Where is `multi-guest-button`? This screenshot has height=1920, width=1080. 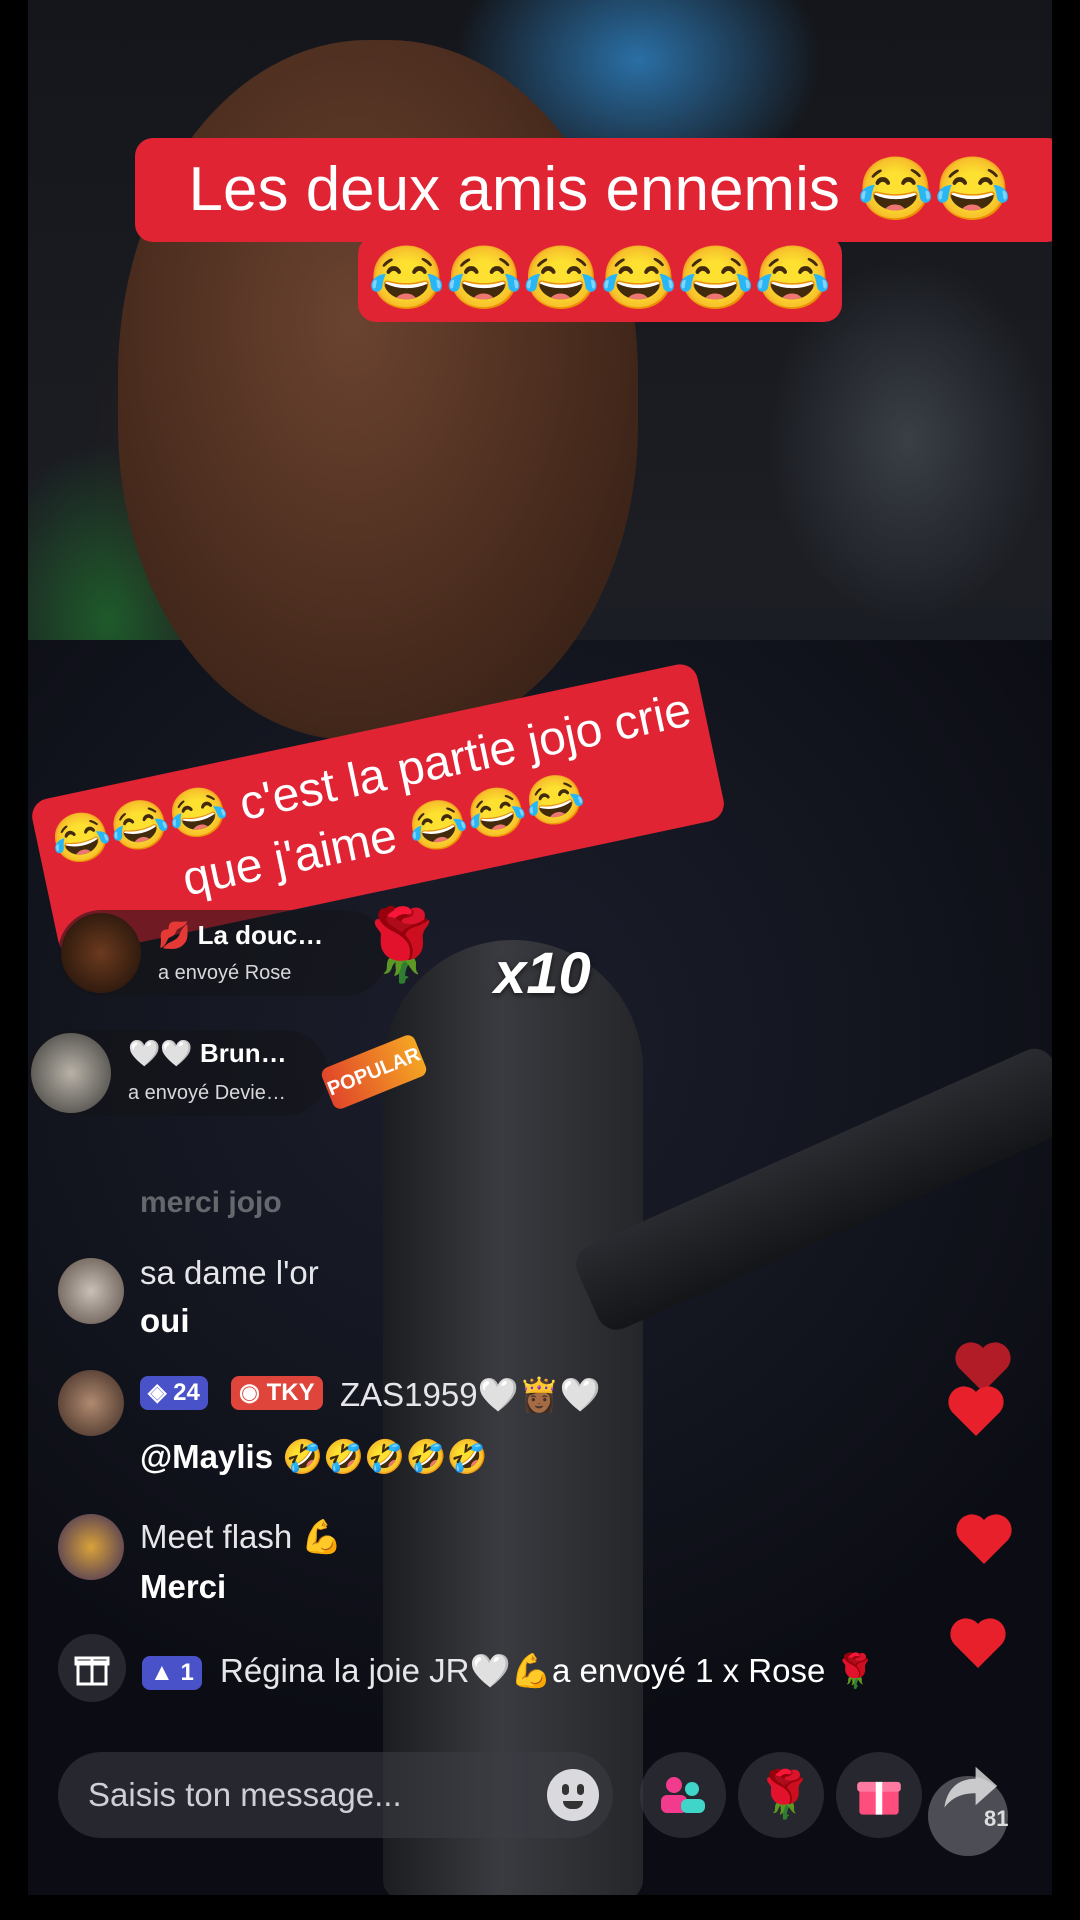
multi-guest-button is located at coordinates (683, 1795).